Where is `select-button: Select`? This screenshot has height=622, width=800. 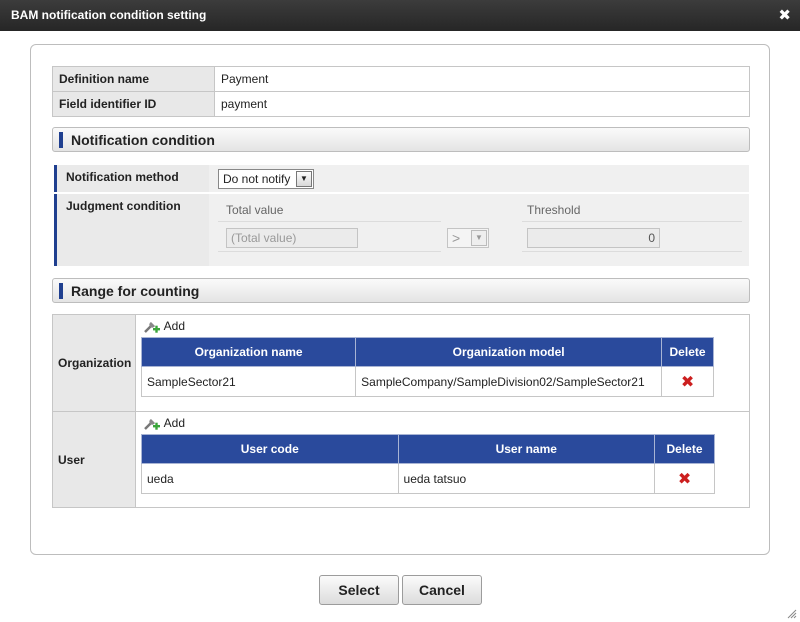
select-button: Select is located at coordinates (359, 590).